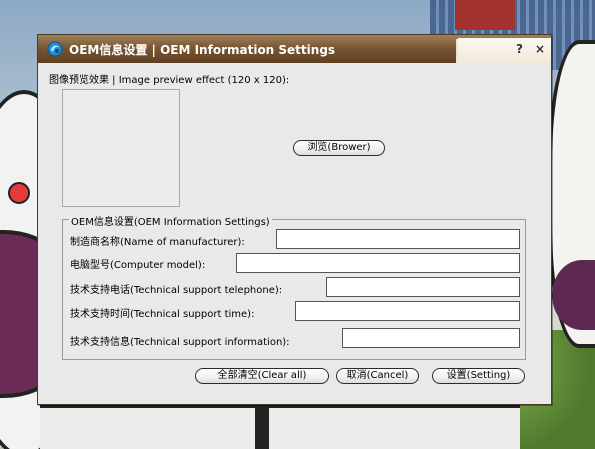 Image resolution: width=595 pixels, height=449 pixels. Describe the element at coordinates (157, 242) in the screenshot. I see `manufacturer-label: 制造商名称(Name of manufacturer):` at that location.